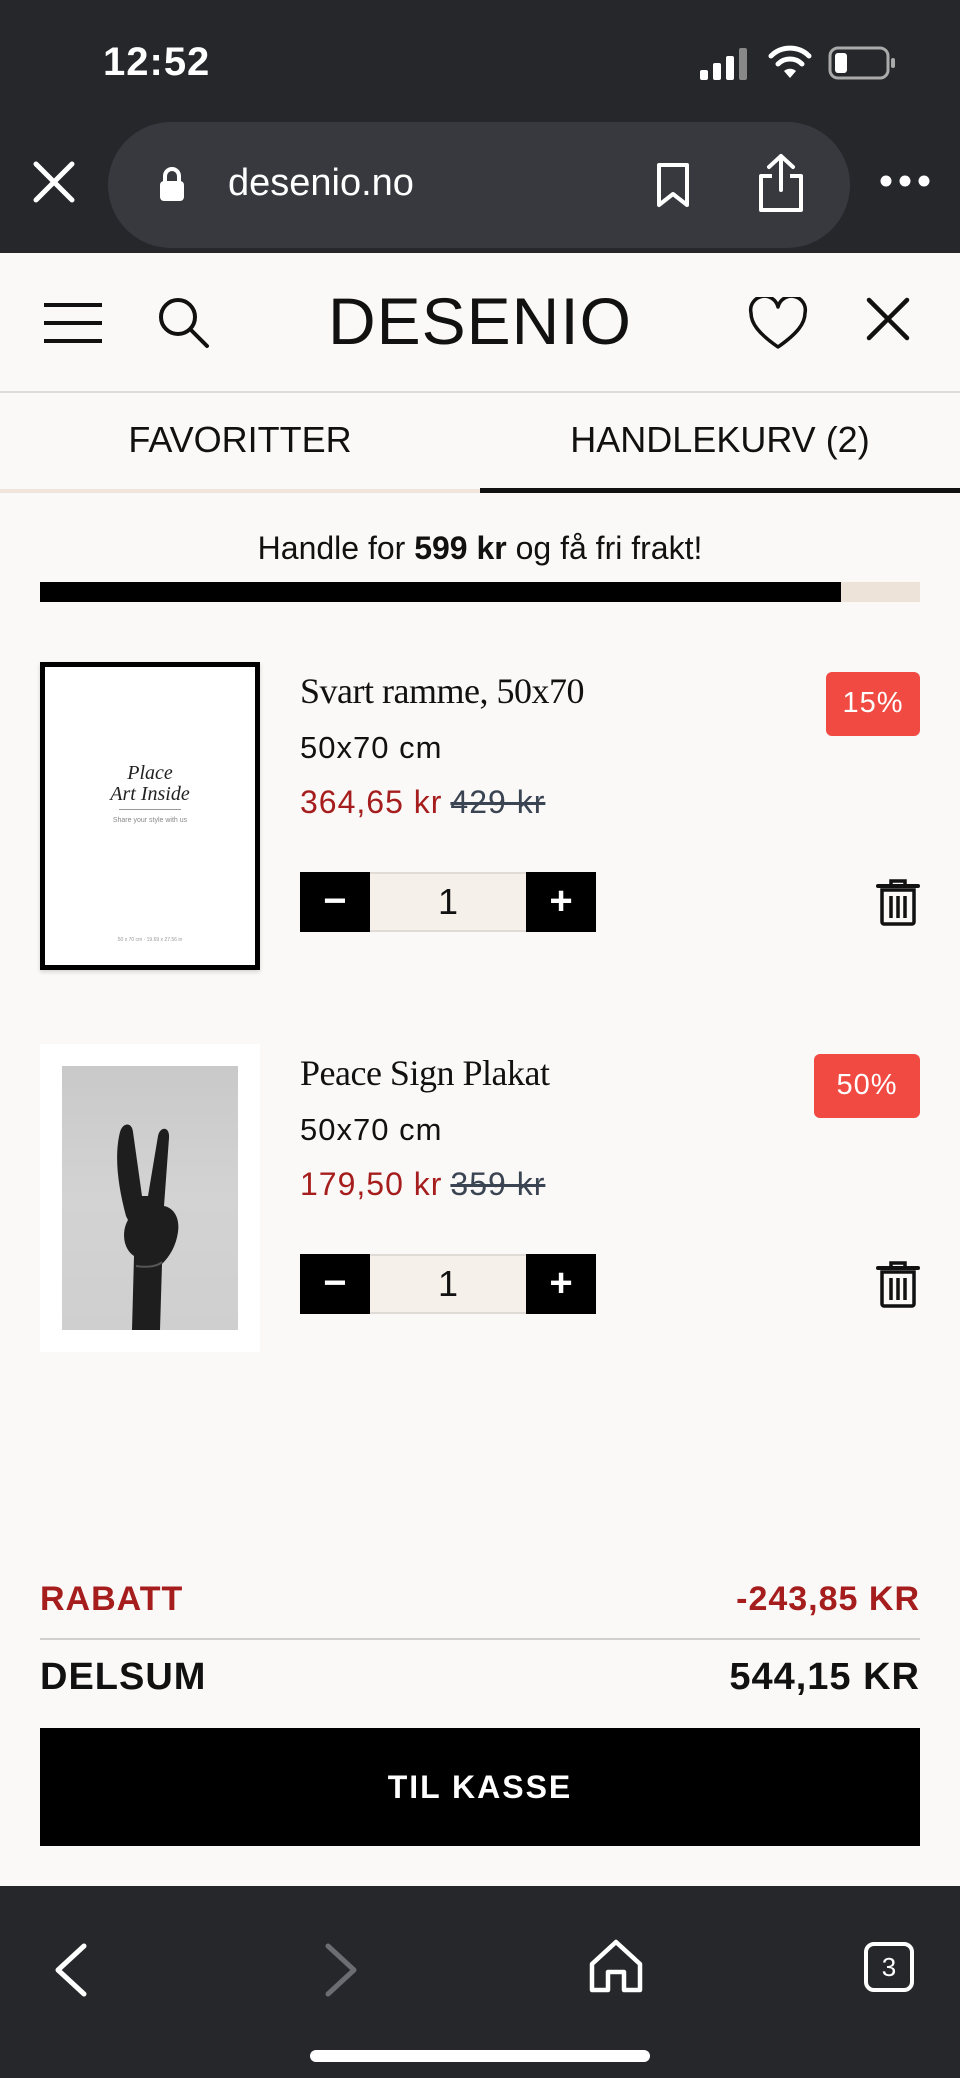  What do you see at coordinates (867, 1086) in the screenshot?
I see `discount-badge: 50%` at bounding box center [867, 1086].